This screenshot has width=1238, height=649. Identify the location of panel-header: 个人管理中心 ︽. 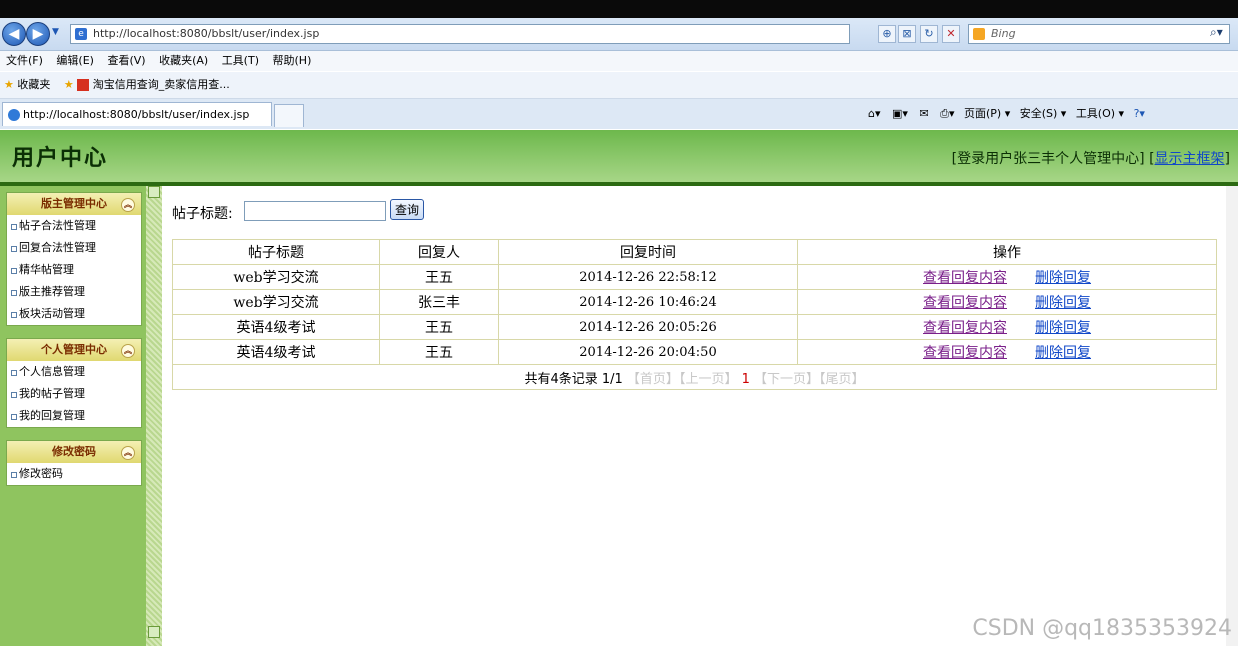
(74, 350).